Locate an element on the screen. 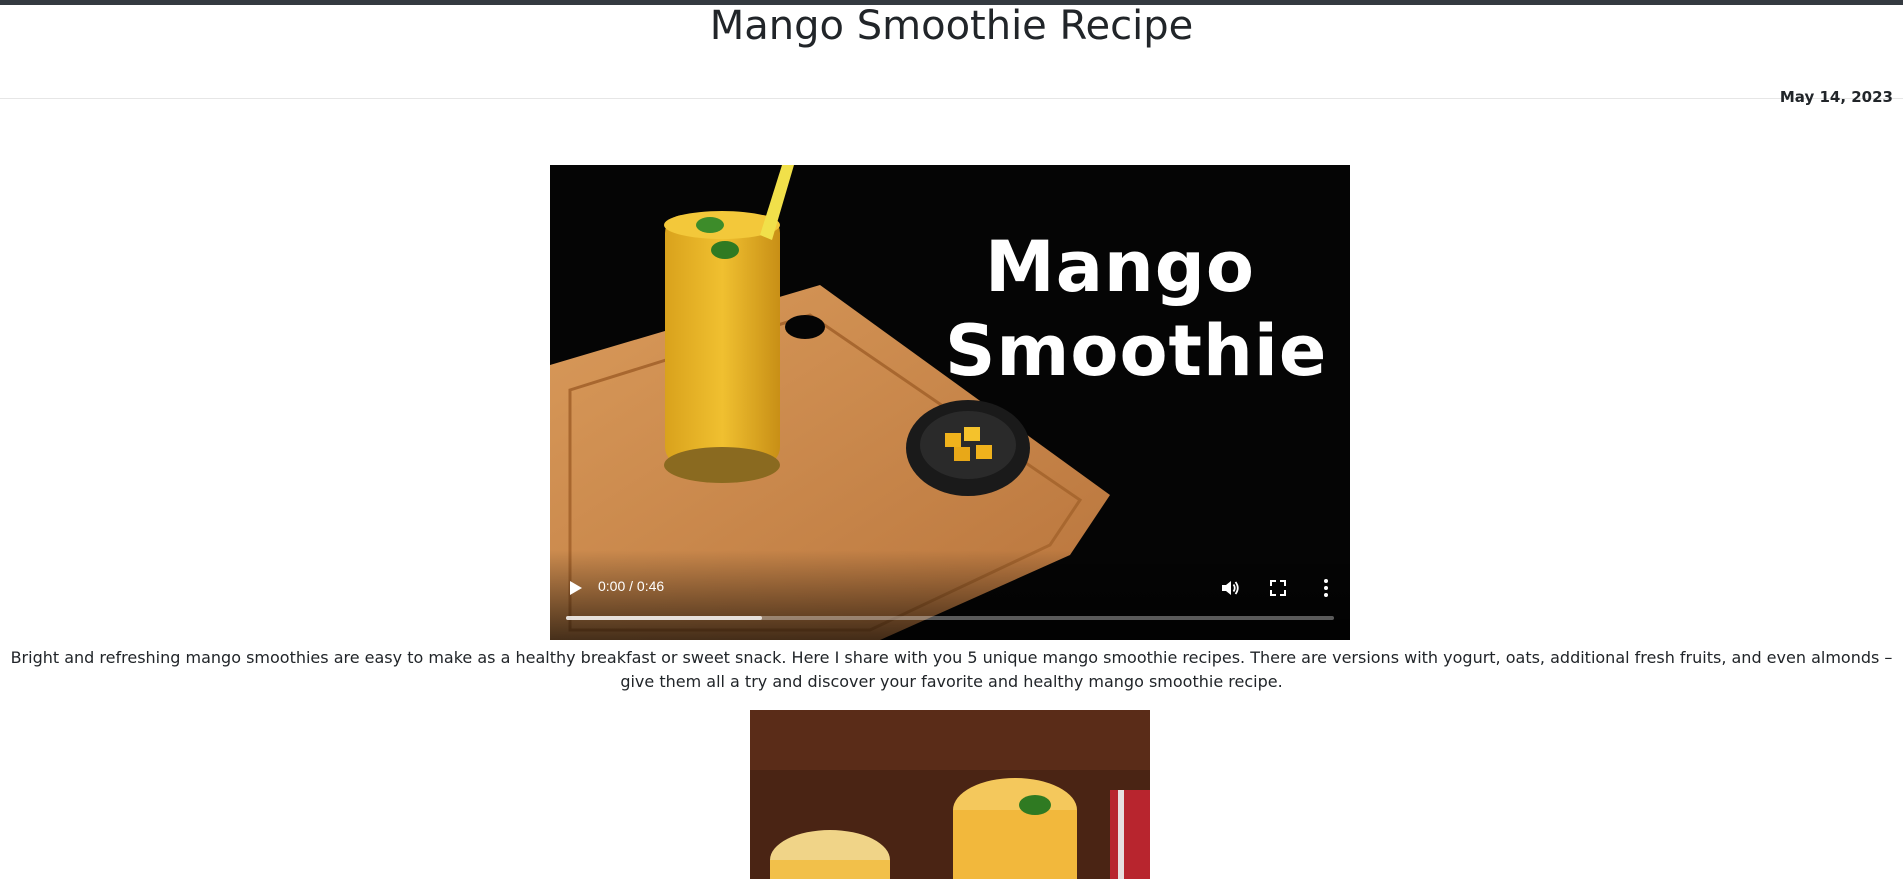 This screenshot has width=1903, height=879. video-overlay-title-line1: Mango is located at coordinates (1120, 267).